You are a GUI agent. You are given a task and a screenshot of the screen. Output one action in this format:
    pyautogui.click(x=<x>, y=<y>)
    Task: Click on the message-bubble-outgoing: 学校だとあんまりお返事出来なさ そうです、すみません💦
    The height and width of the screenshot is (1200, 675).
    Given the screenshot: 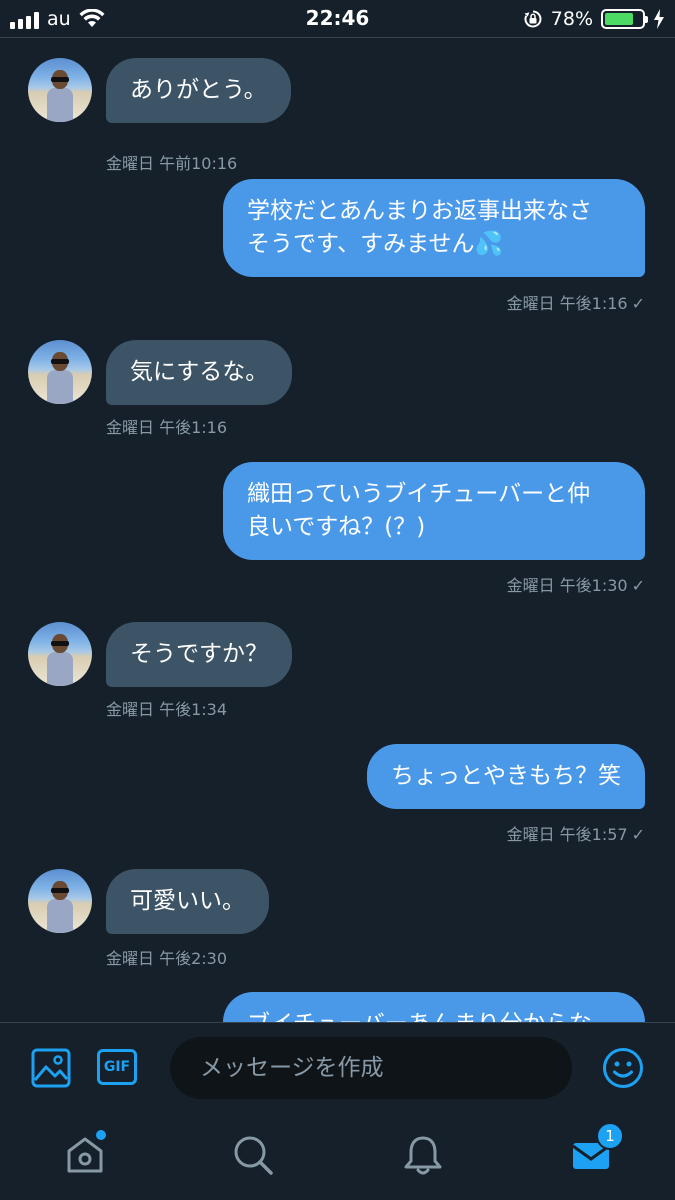 What is the action you would take?
    pyautogui.click(x=434, y=228)
    